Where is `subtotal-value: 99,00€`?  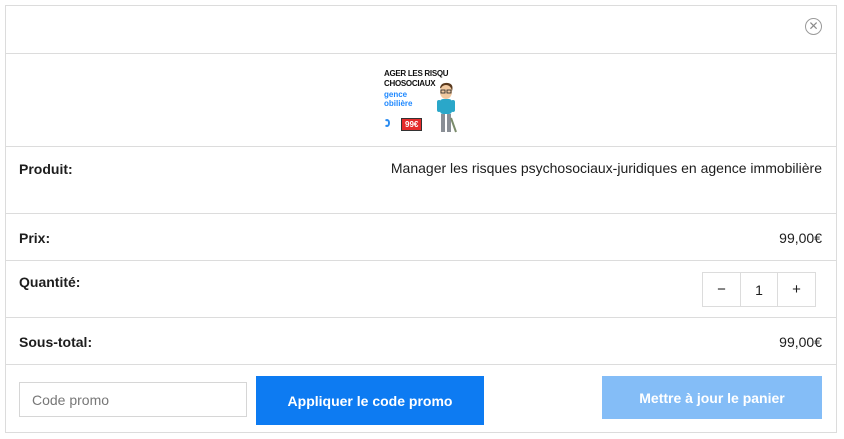 subtotal-value: 99,00€ is located at coordinates (800, 342).